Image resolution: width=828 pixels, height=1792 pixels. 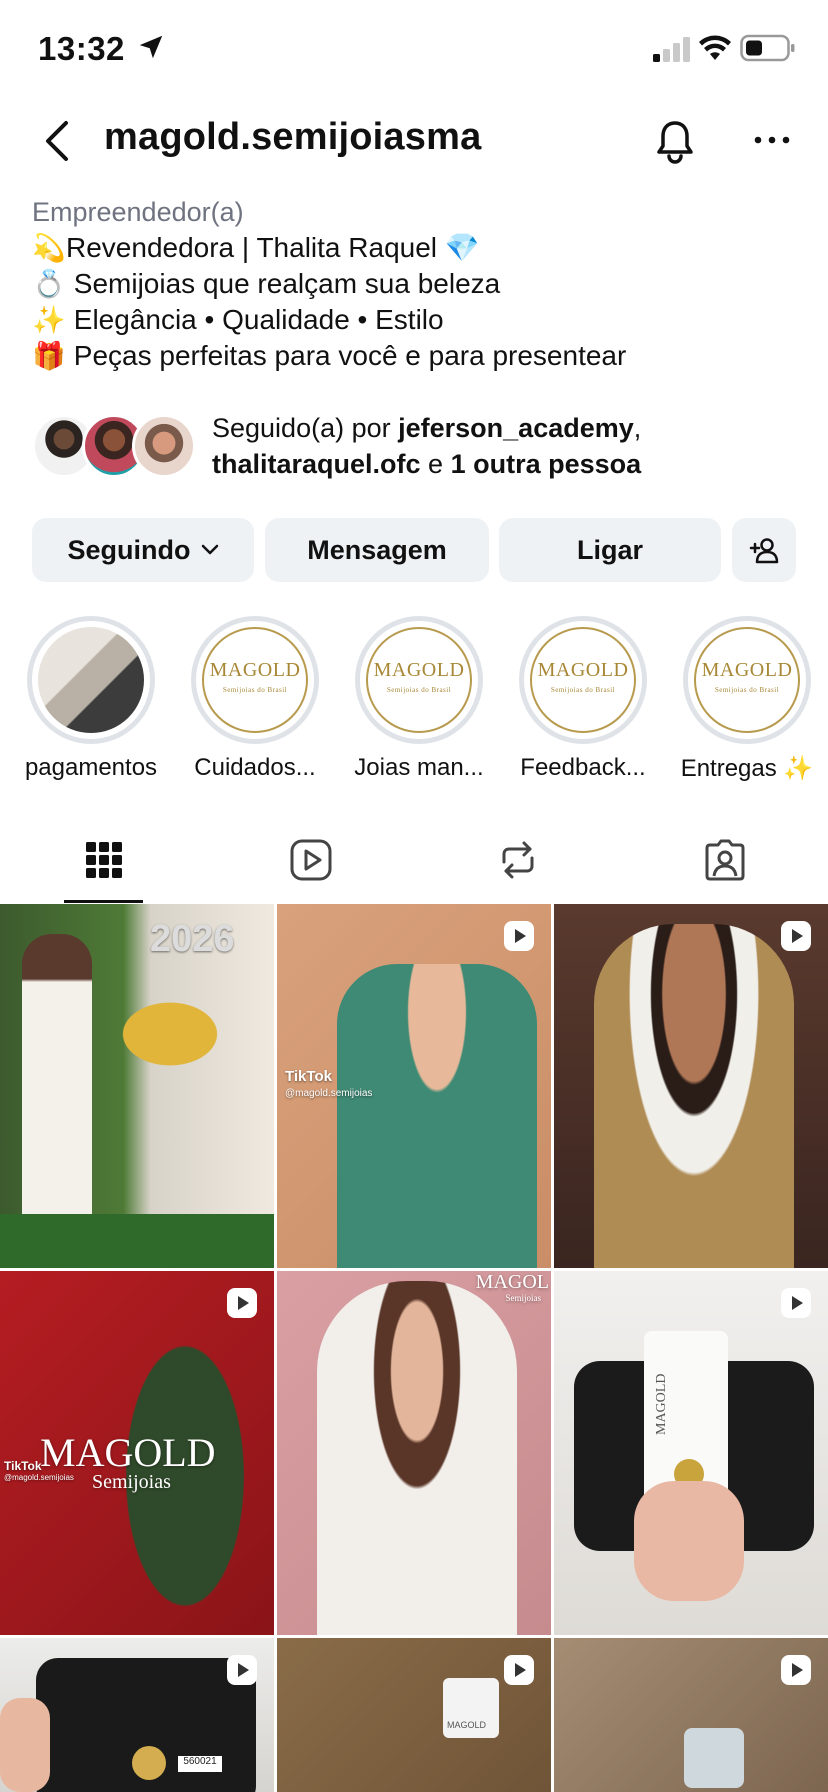 I want to click on sparkles-emoji: ✨, so click(x=49, y=320).